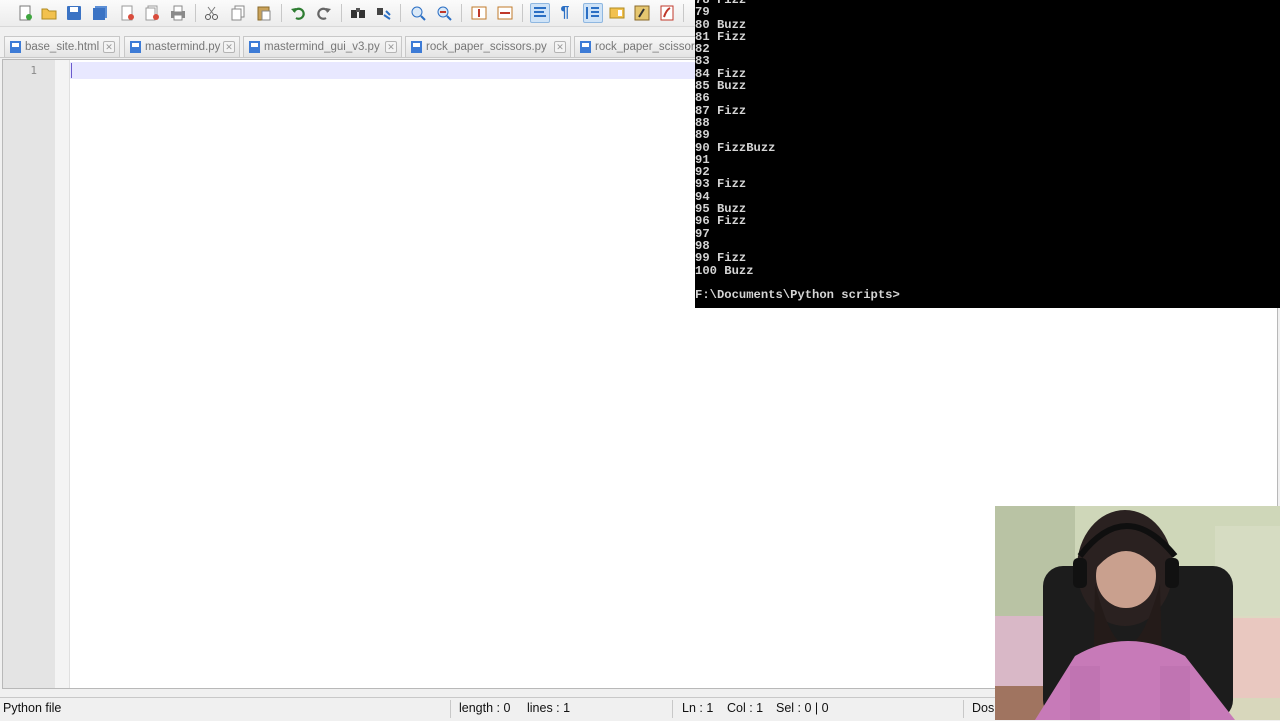  I want to click on tab-label: mastermind_gui_v3.py, so click(322, 47).